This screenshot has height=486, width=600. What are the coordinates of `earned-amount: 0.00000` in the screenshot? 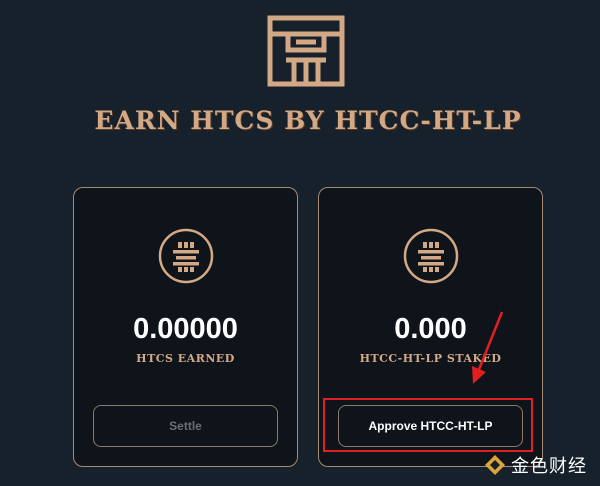 It's located at (185, 329).